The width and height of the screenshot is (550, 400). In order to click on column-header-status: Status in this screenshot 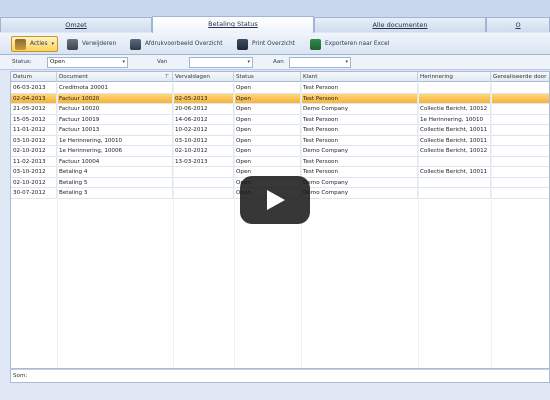, I will do `click(267, 77)`.